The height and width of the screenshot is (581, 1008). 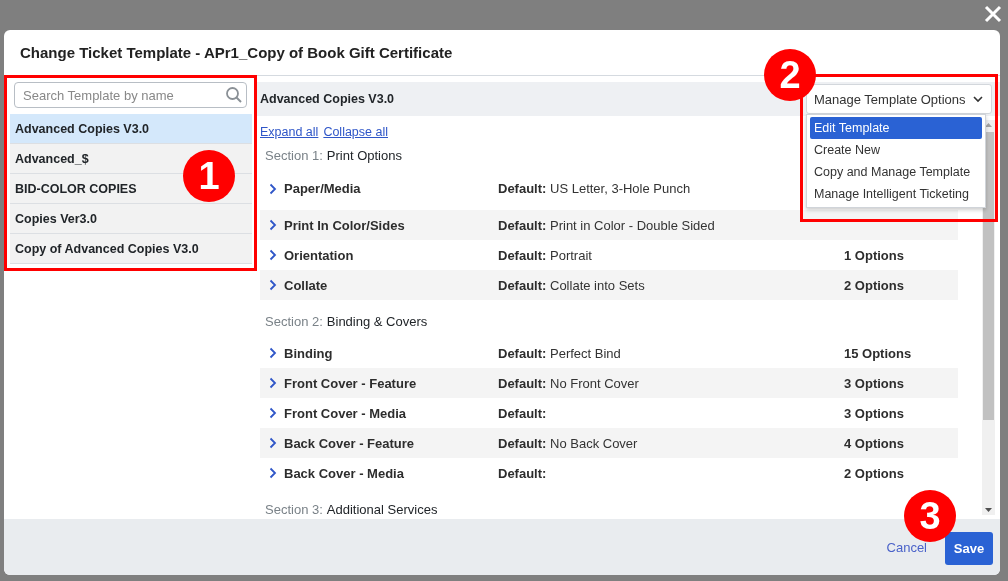 What do you see at coordinates (130, 95) in the screenshot?
I see `search-field: Search Template by name` at bounding box center [130, 95].